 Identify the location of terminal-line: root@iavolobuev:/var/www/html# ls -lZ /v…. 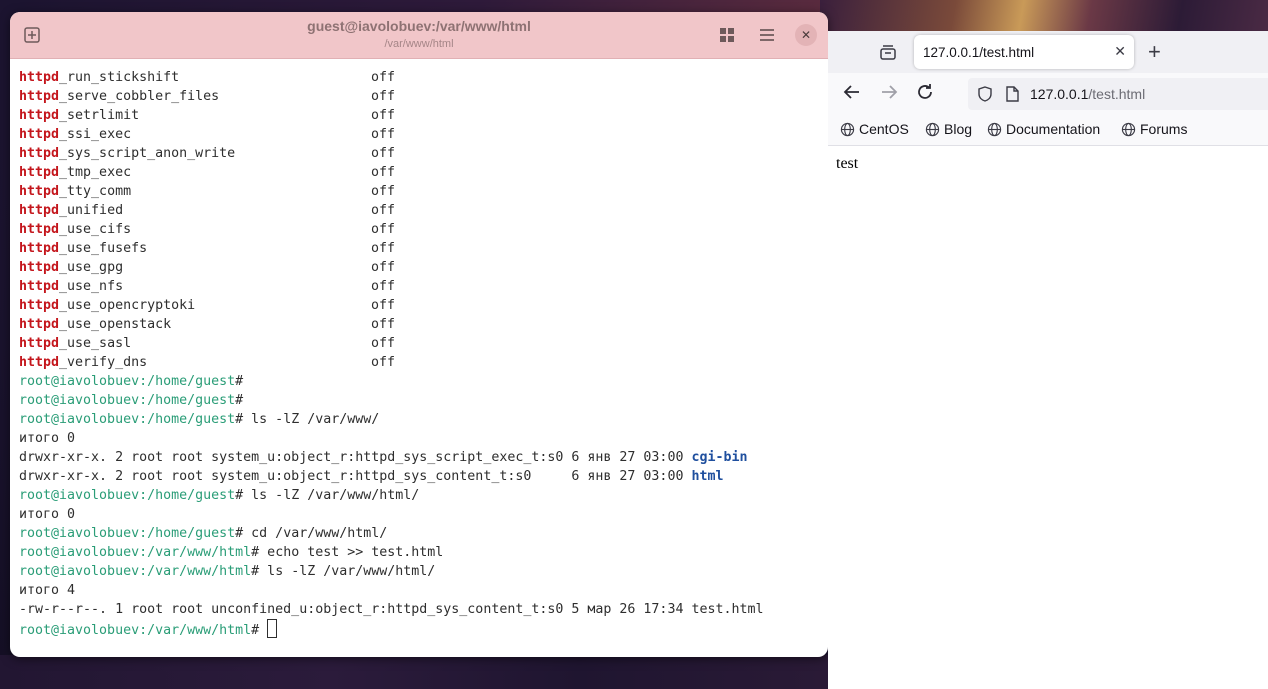
(423, 571).